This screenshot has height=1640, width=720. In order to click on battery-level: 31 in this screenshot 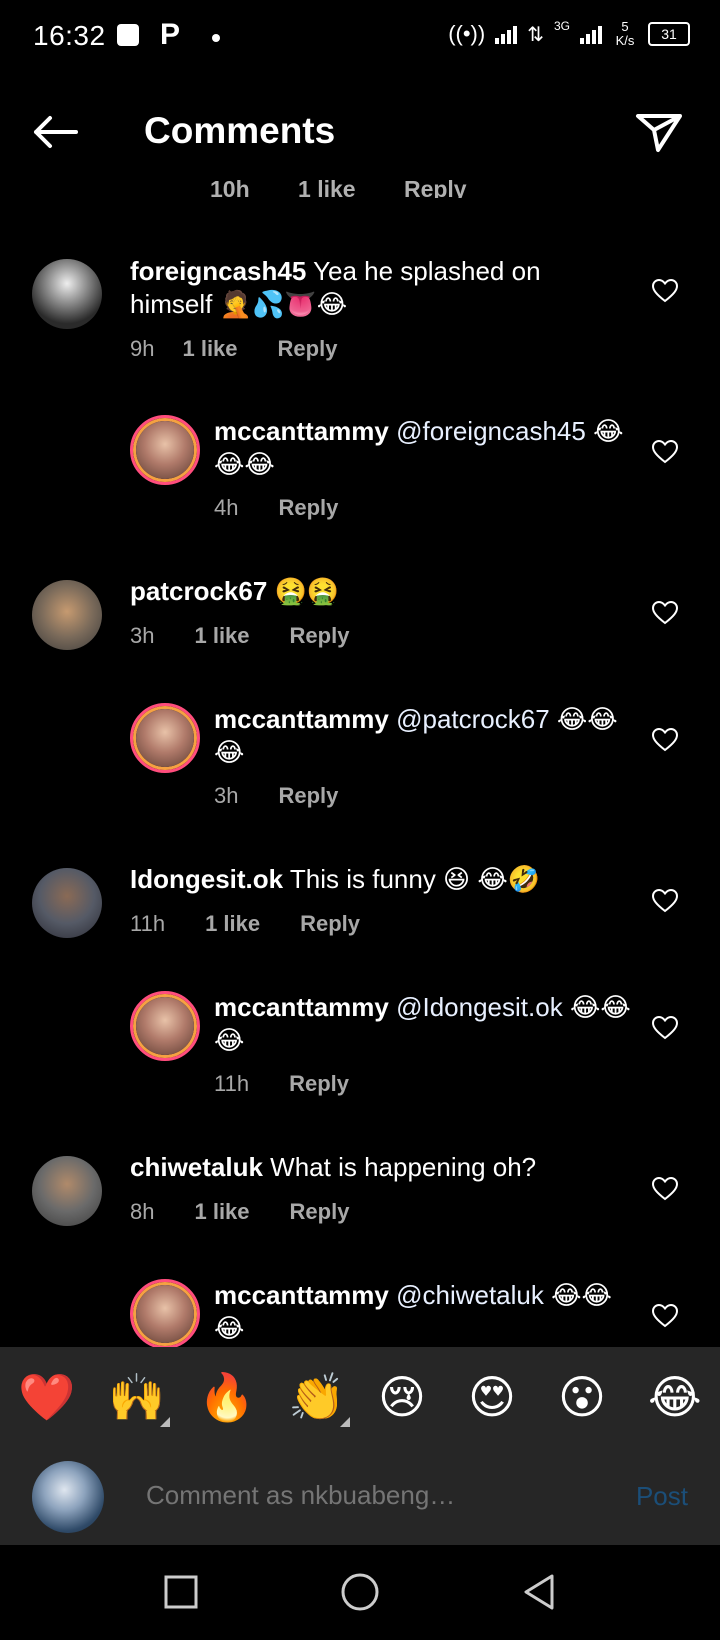, I will do `click(669, 34)`.